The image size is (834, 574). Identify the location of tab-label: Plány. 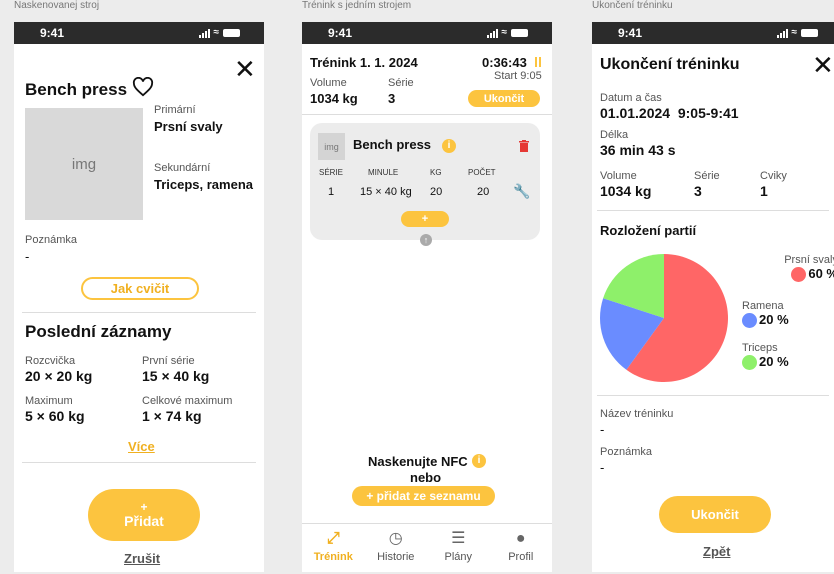
(458, 557).